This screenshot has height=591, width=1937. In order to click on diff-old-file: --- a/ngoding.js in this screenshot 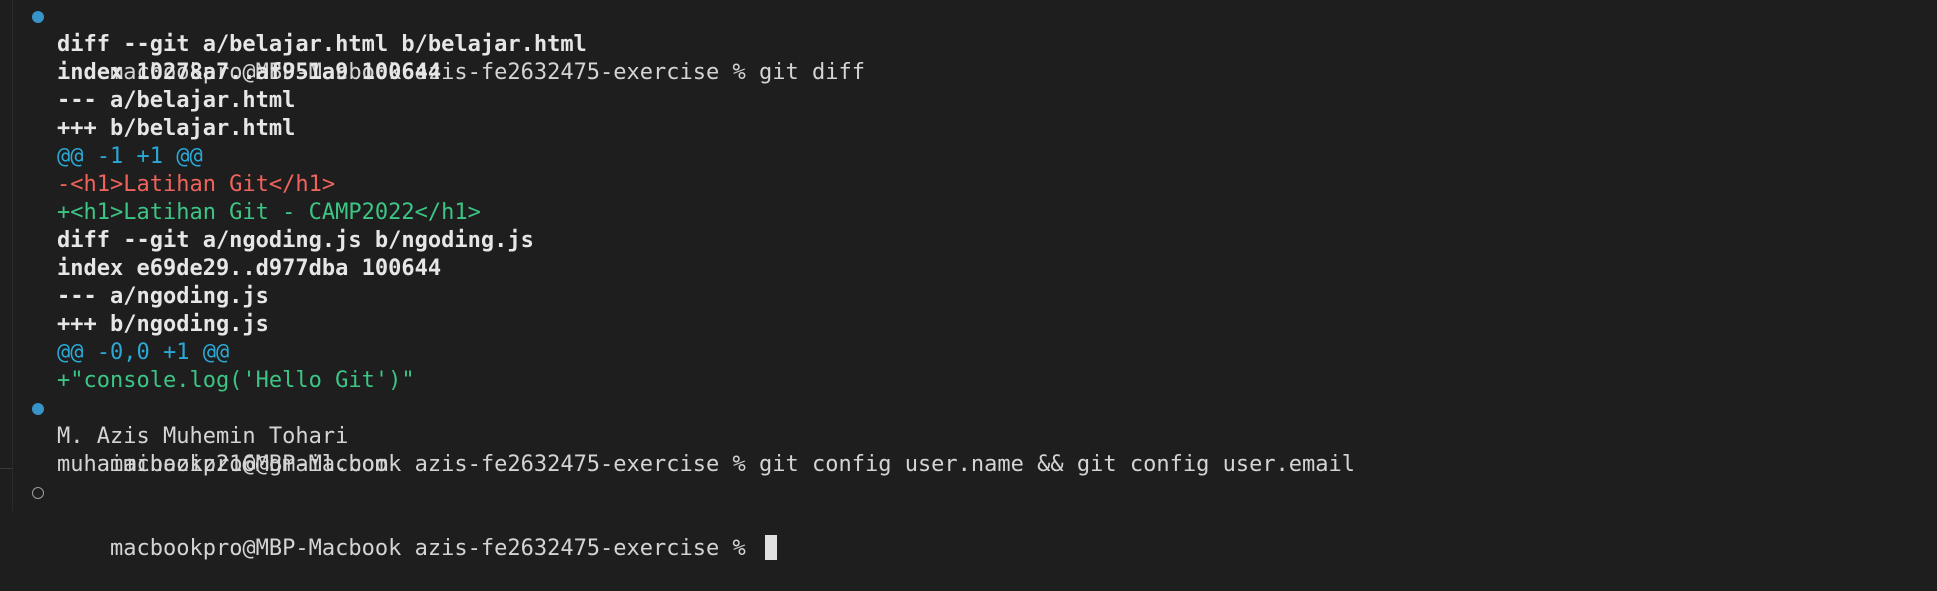, I will do `click(163, 296)`.